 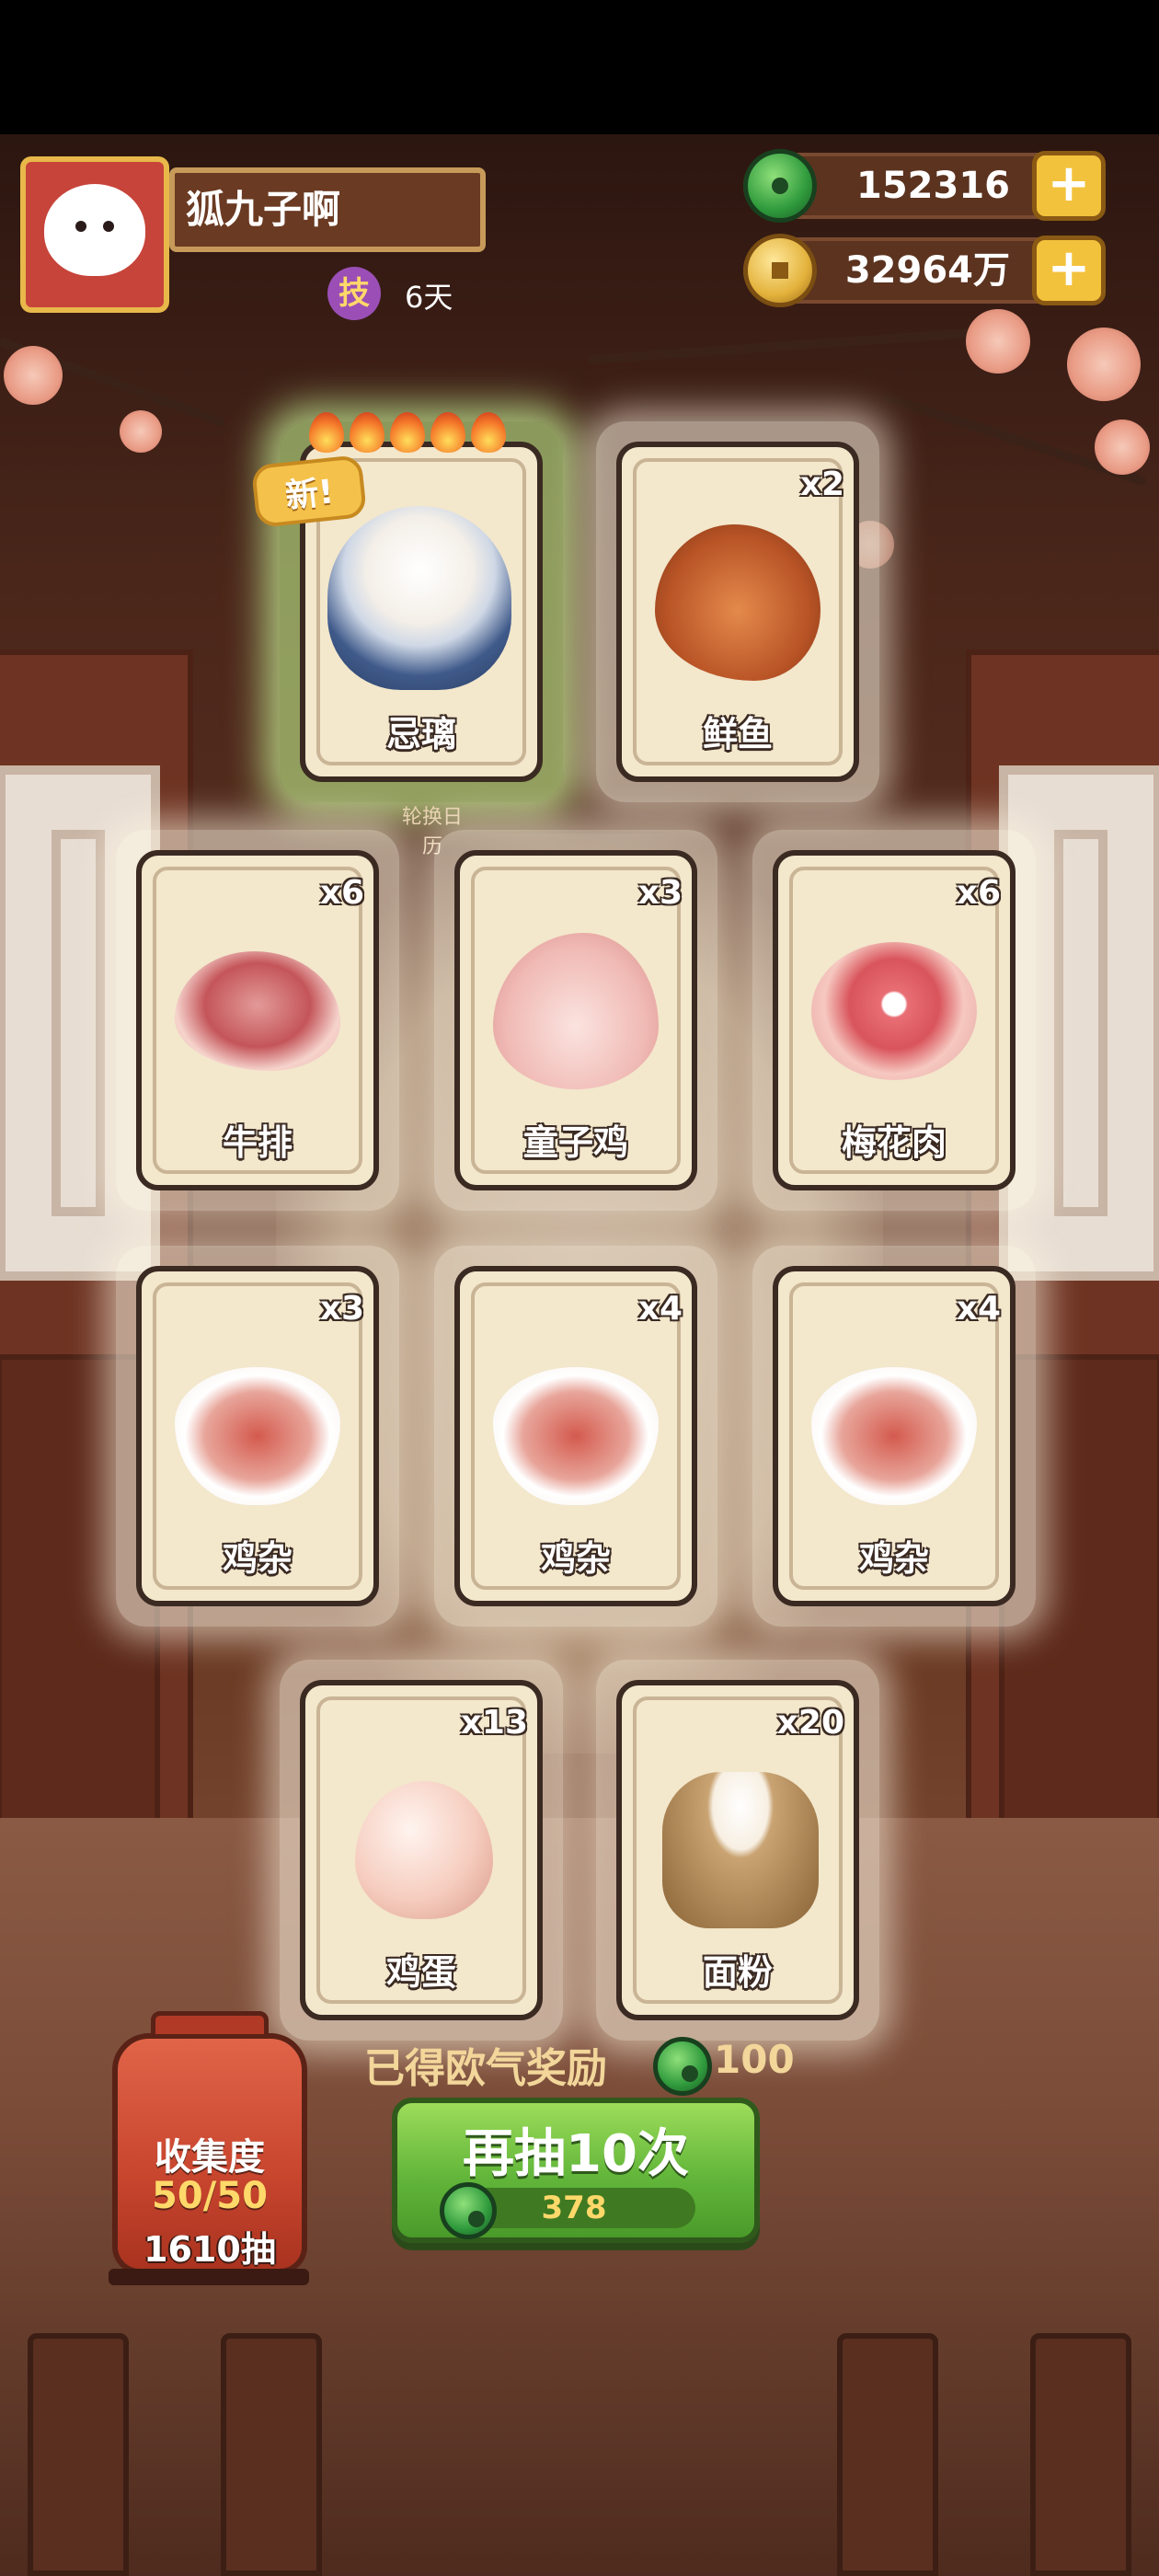 What do you see at coordinates (209, 2249) in the screenshot?
I see `collection-draws: 1610抽` at bounding box center [209, 2249].